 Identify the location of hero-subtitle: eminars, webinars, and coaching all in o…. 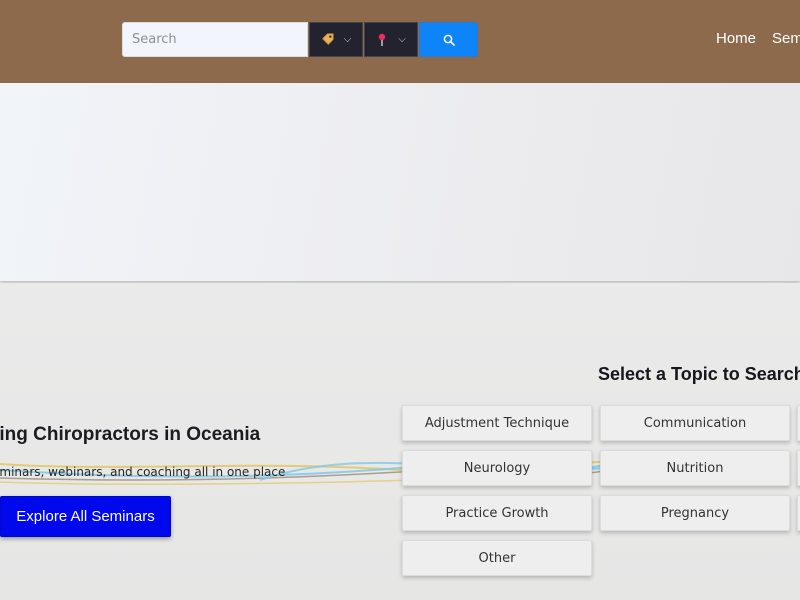
(143, 472).